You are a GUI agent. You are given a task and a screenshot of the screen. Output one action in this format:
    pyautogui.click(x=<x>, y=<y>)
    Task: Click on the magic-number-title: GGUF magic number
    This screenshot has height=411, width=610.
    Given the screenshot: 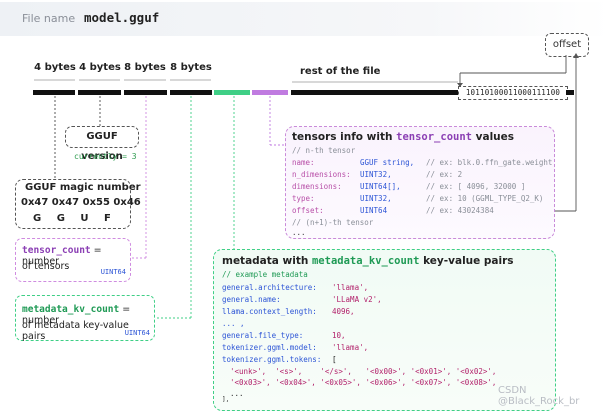 What is the action you would take?
    pyautogui.click(x=83, y=187)
    